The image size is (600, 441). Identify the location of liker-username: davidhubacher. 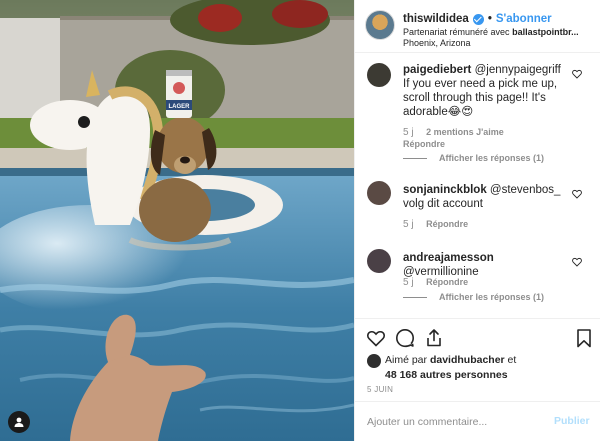
(467, 360).